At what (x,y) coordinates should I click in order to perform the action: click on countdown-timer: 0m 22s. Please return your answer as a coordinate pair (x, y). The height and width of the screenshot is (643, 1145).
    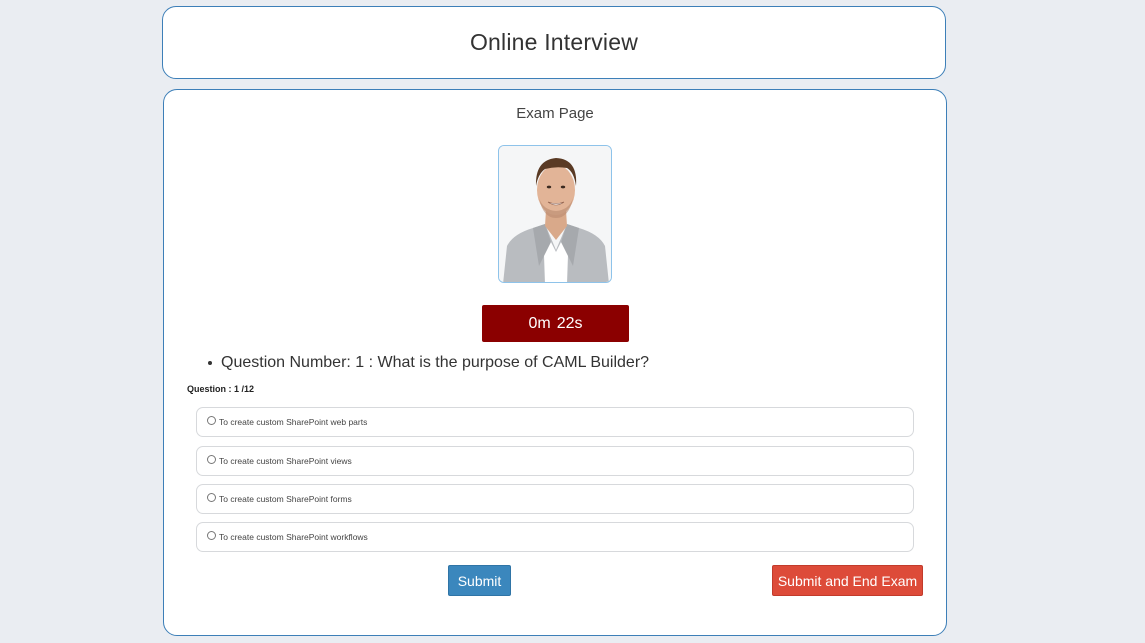
    Looking at the image, I should click on (555, 323).